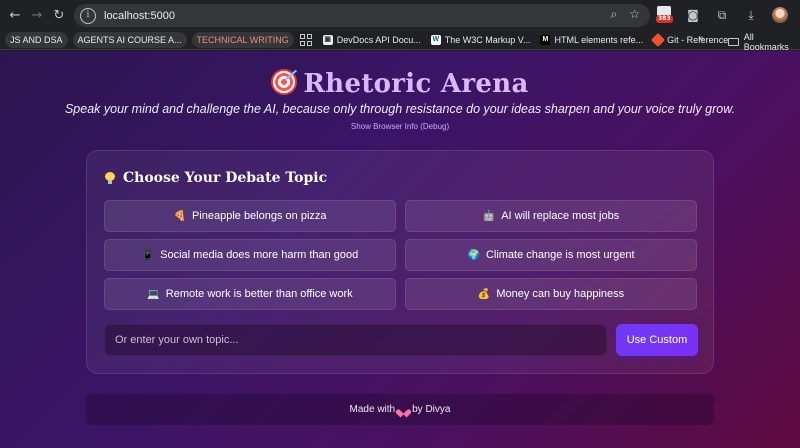 The image size is (800, 448). Describe the element at coordinates (37, 15) in the screenshot. I see `forward-arrow-icon: →` at that location.